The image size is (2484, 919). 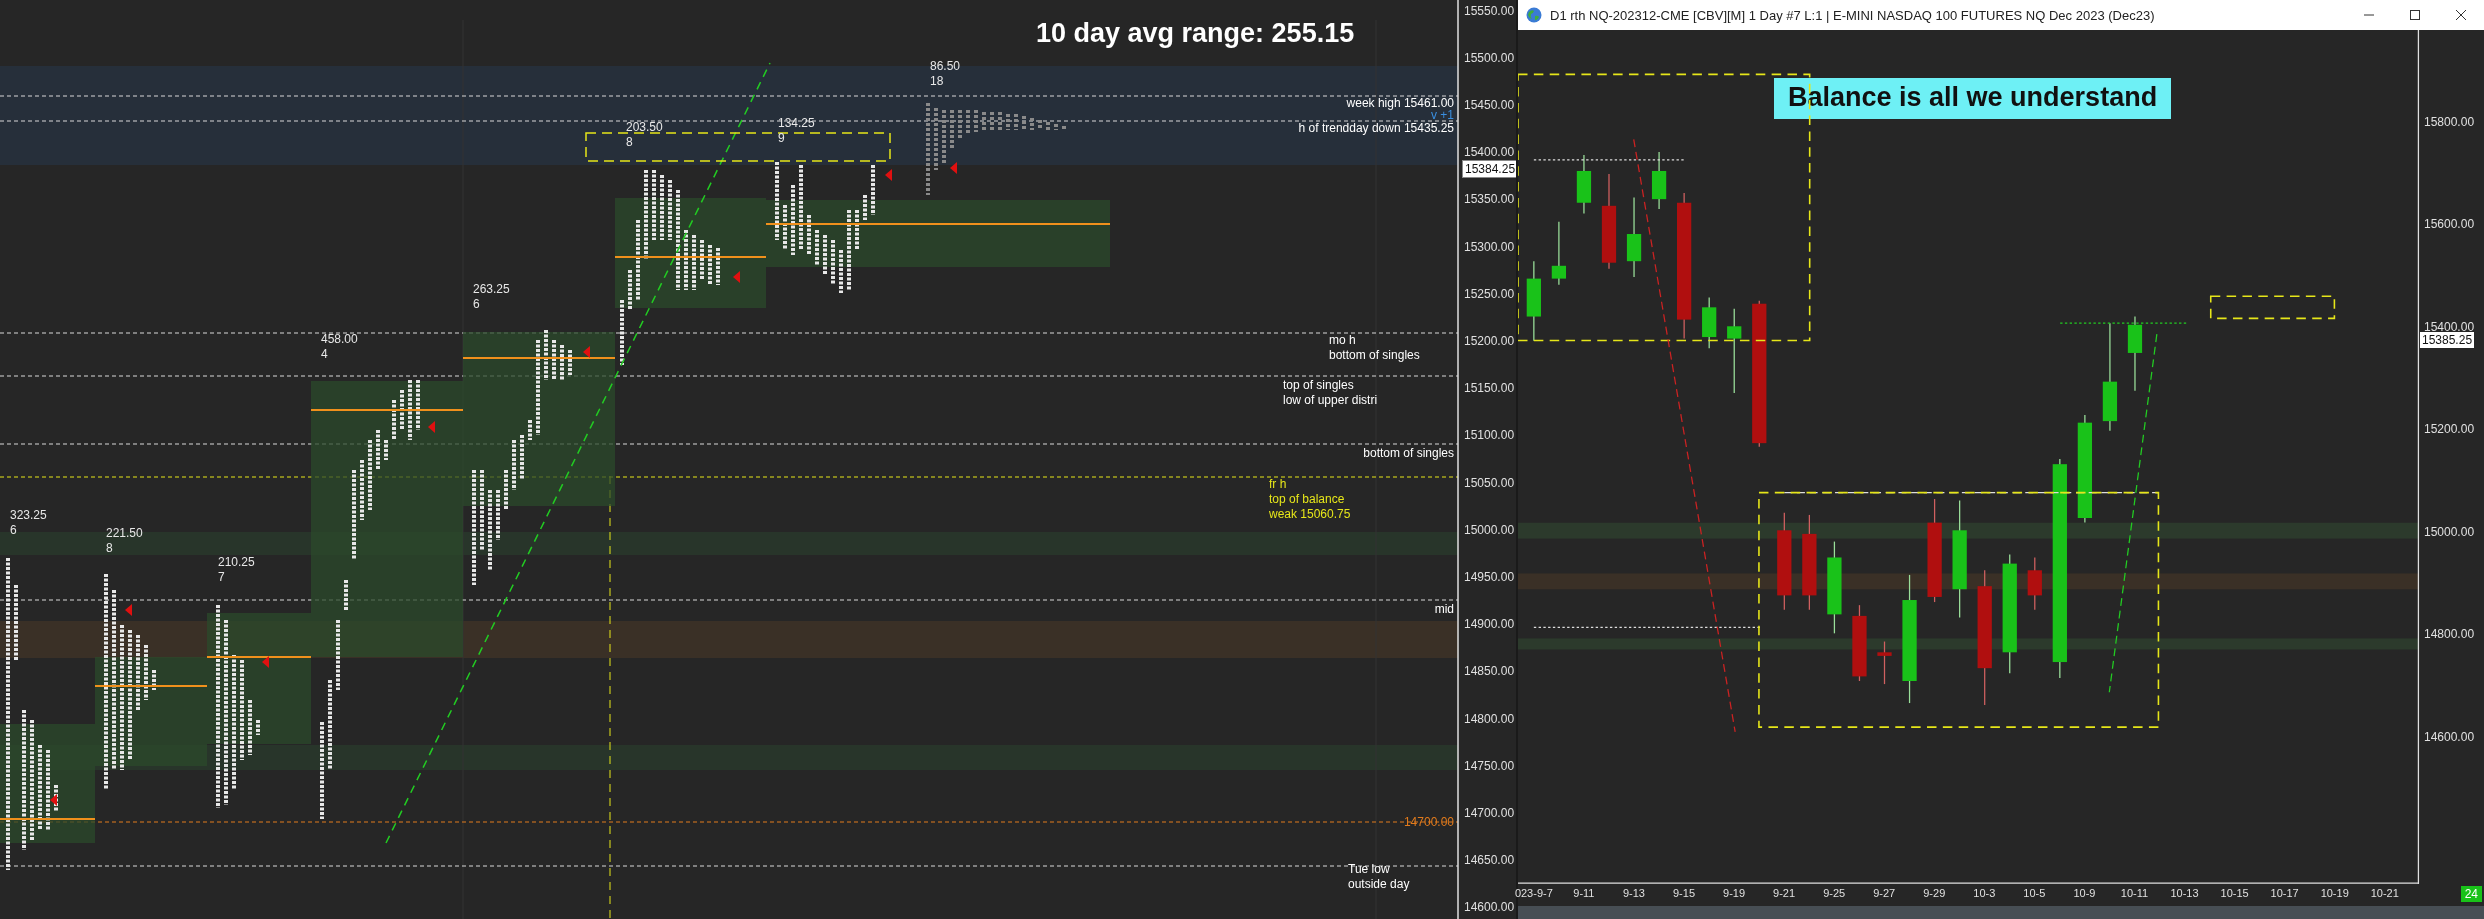 I want to click on level-label: top of balance, so click(x=1307, y=499).